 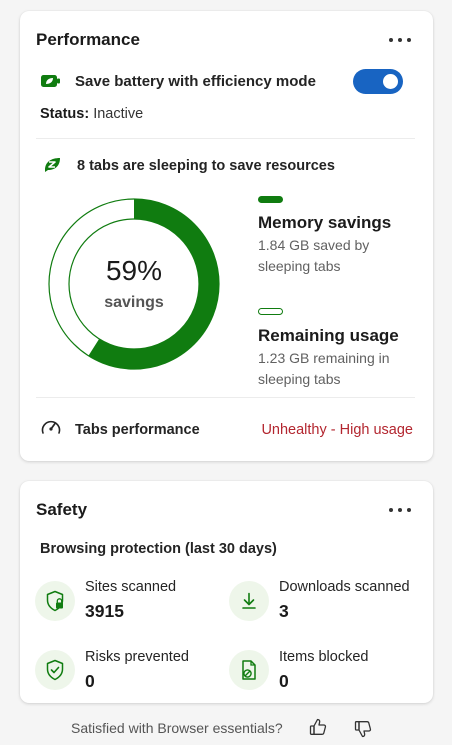 What do you see at coordinates (88, 39) in the screenshot?
I see `performance-title: Performance` at bounding box center [88, 39].